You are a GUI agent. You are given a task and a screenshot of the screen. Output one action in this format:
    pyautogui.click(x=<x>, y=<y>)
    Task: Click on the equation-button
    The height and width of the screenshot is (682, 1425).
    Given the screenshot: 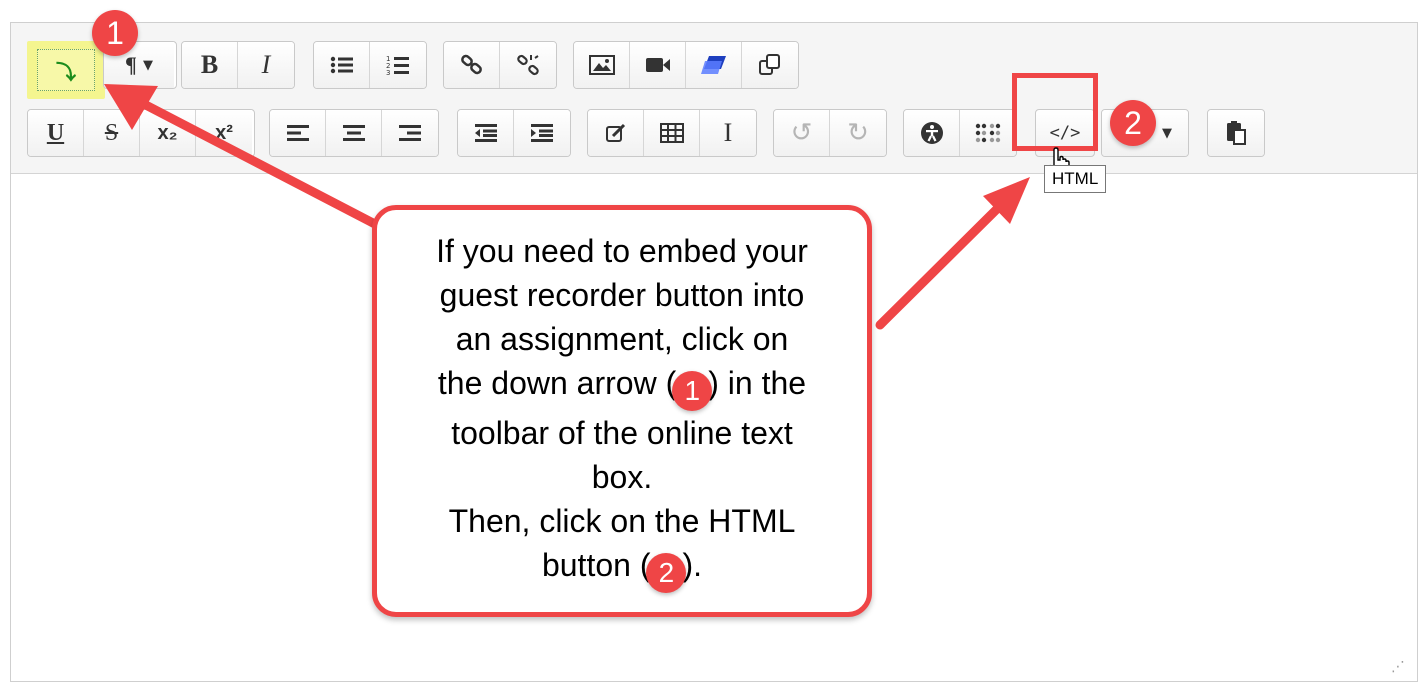 What is the action you would take?
    pyautogui.click(x=616, y=133)
    